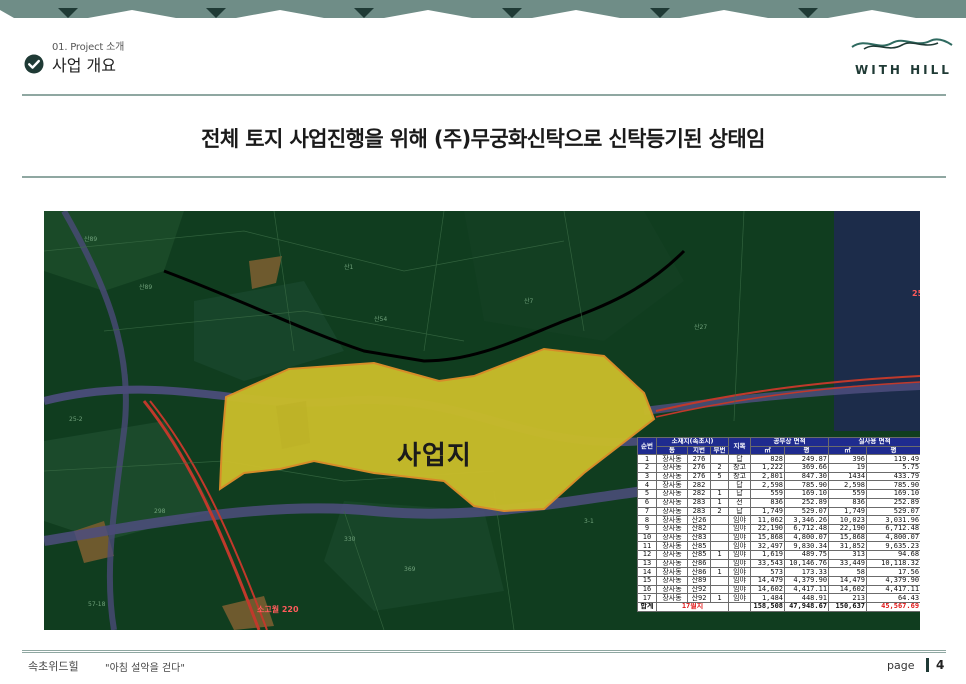 This screenshot has height=684, width=966. What do you see at coordinates (768, 520) in the screenshot?
I see `row-official-m2: 11,062` at bounding box center [768, 520].